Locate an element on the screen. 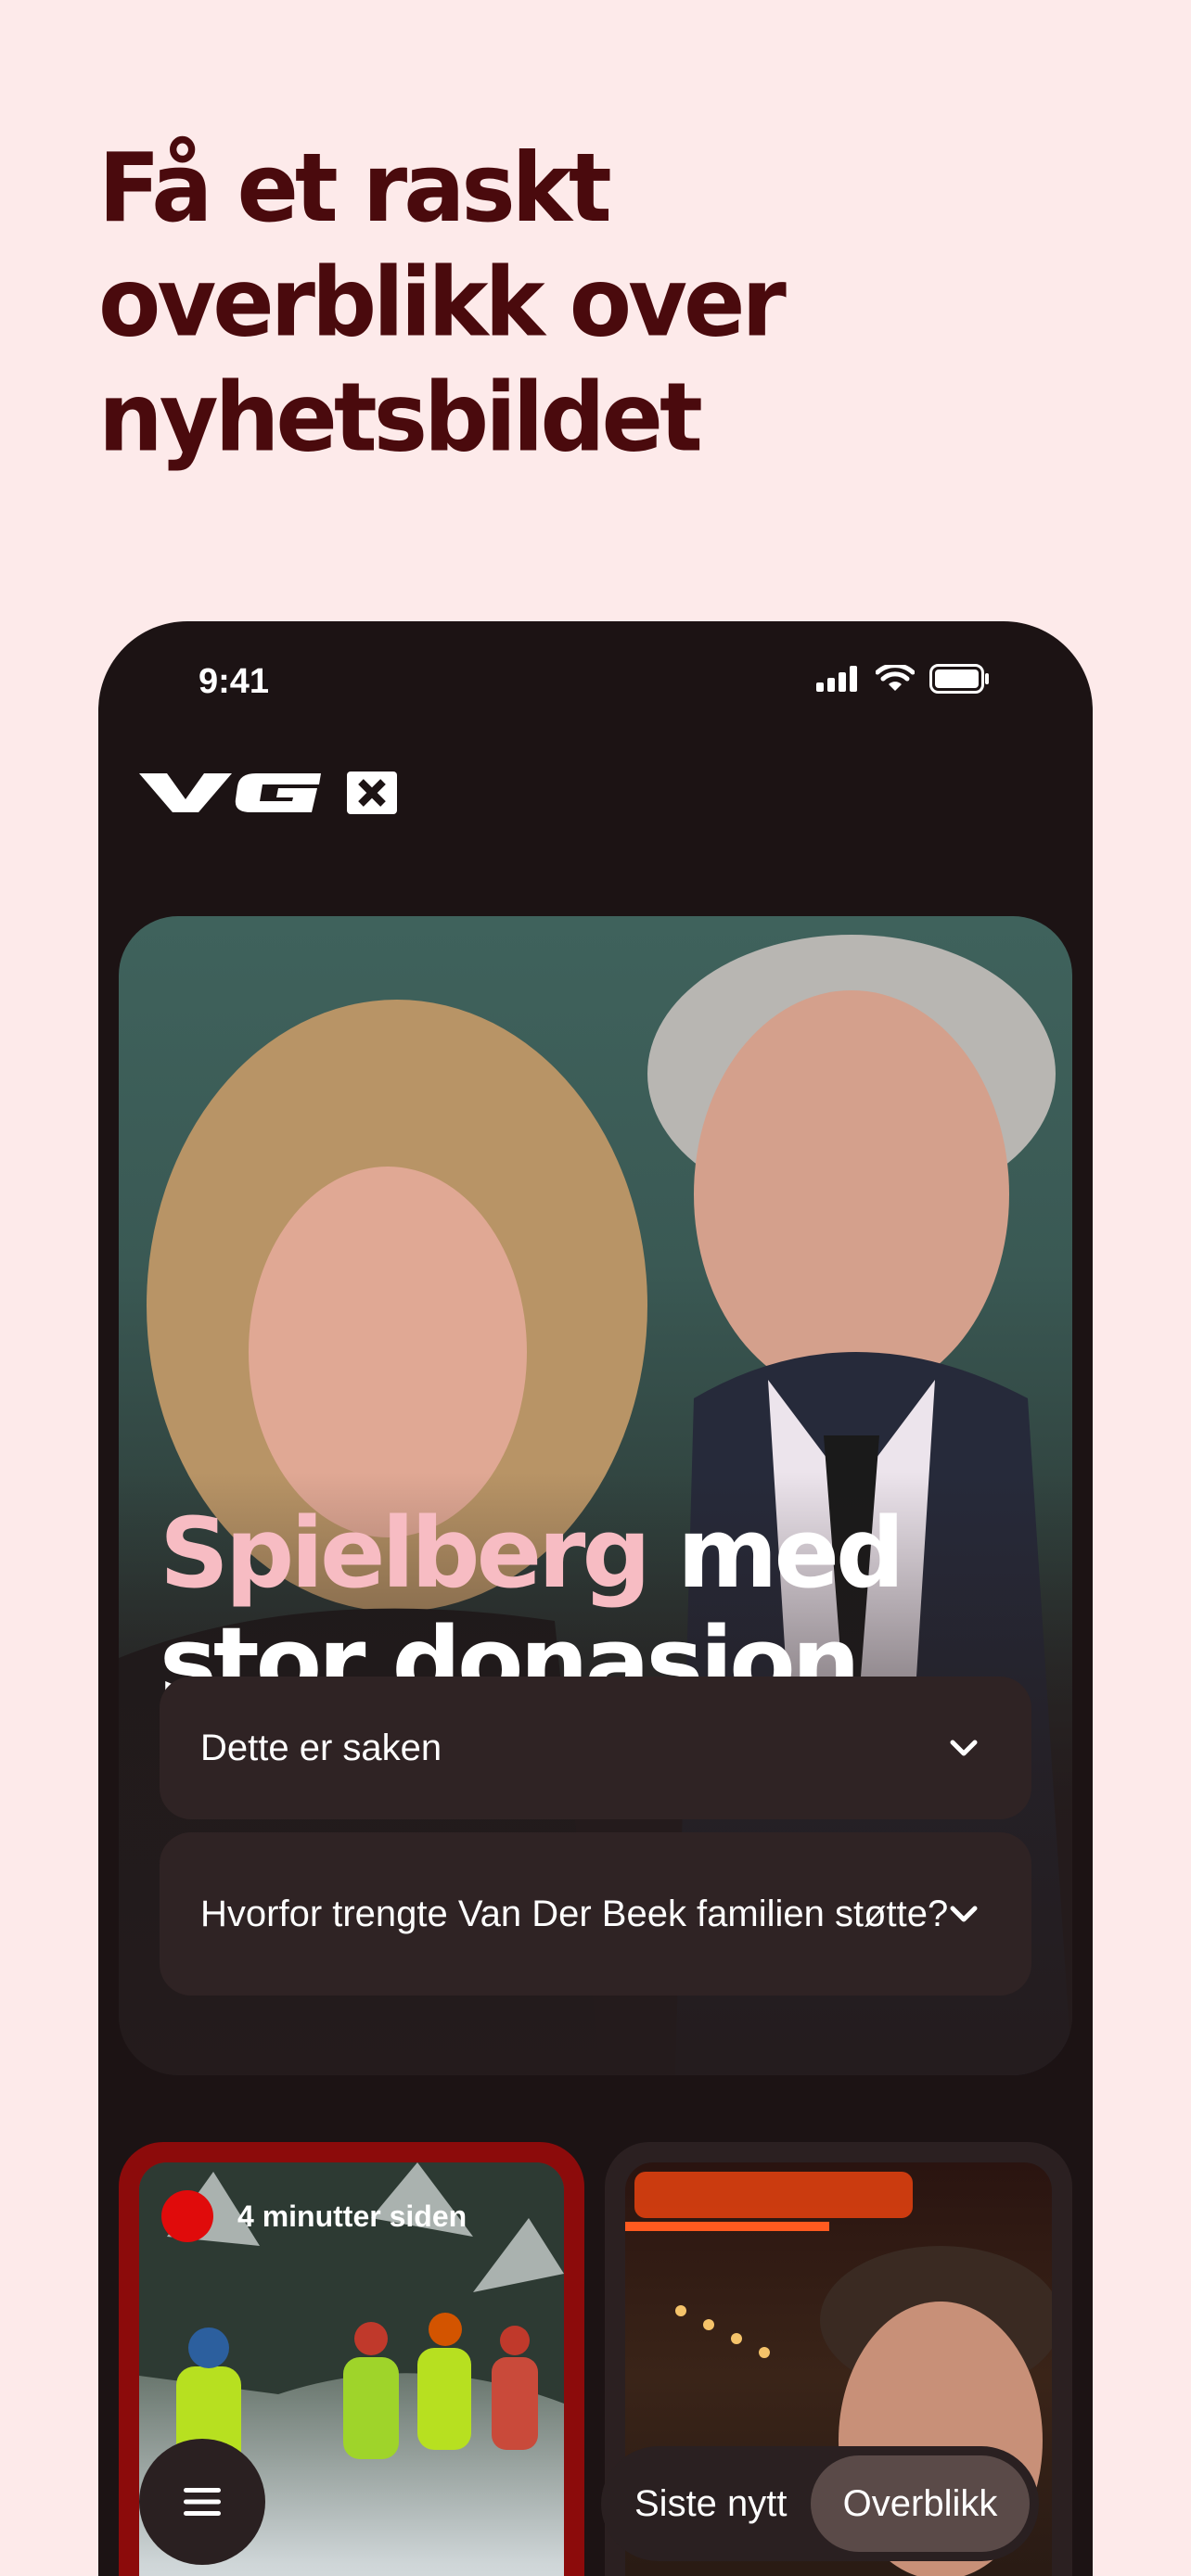 The width and height of the screenshot is (1191, 2576). status-icons is located at coordinates (903, 679).